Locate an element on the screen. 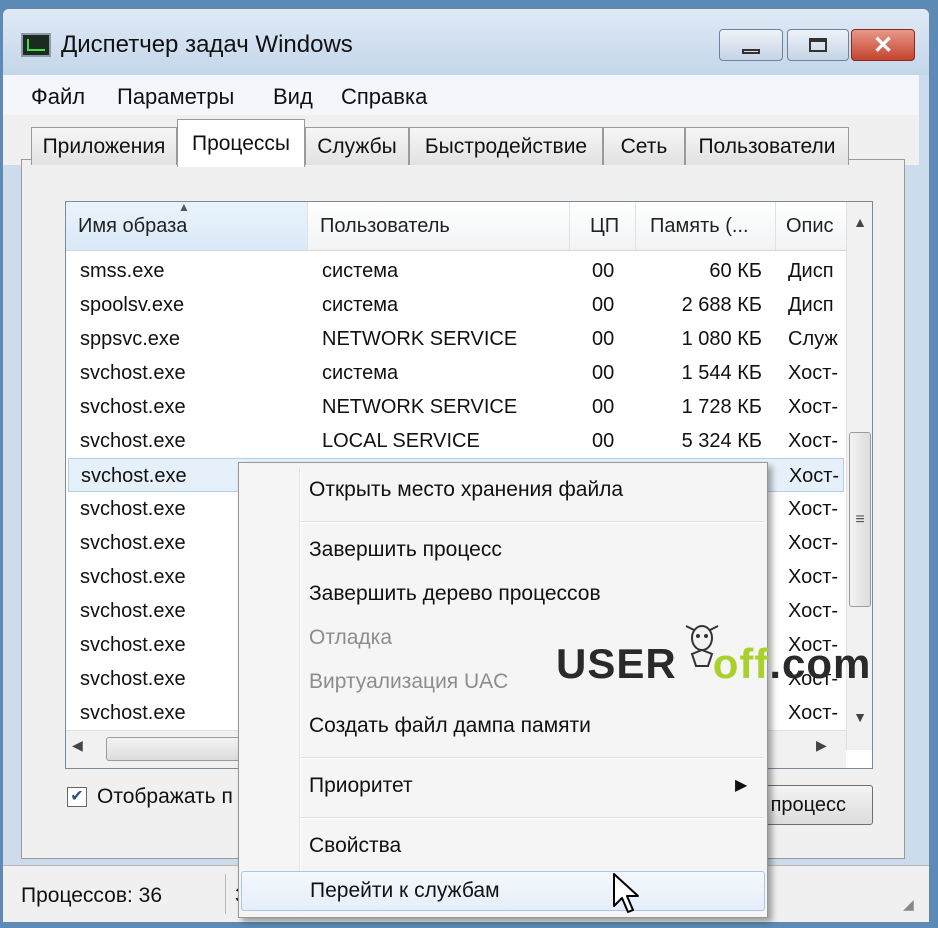 The width and height of the screenshot is (938, 928). column-description: Опис is located at coordinates (811, 226).